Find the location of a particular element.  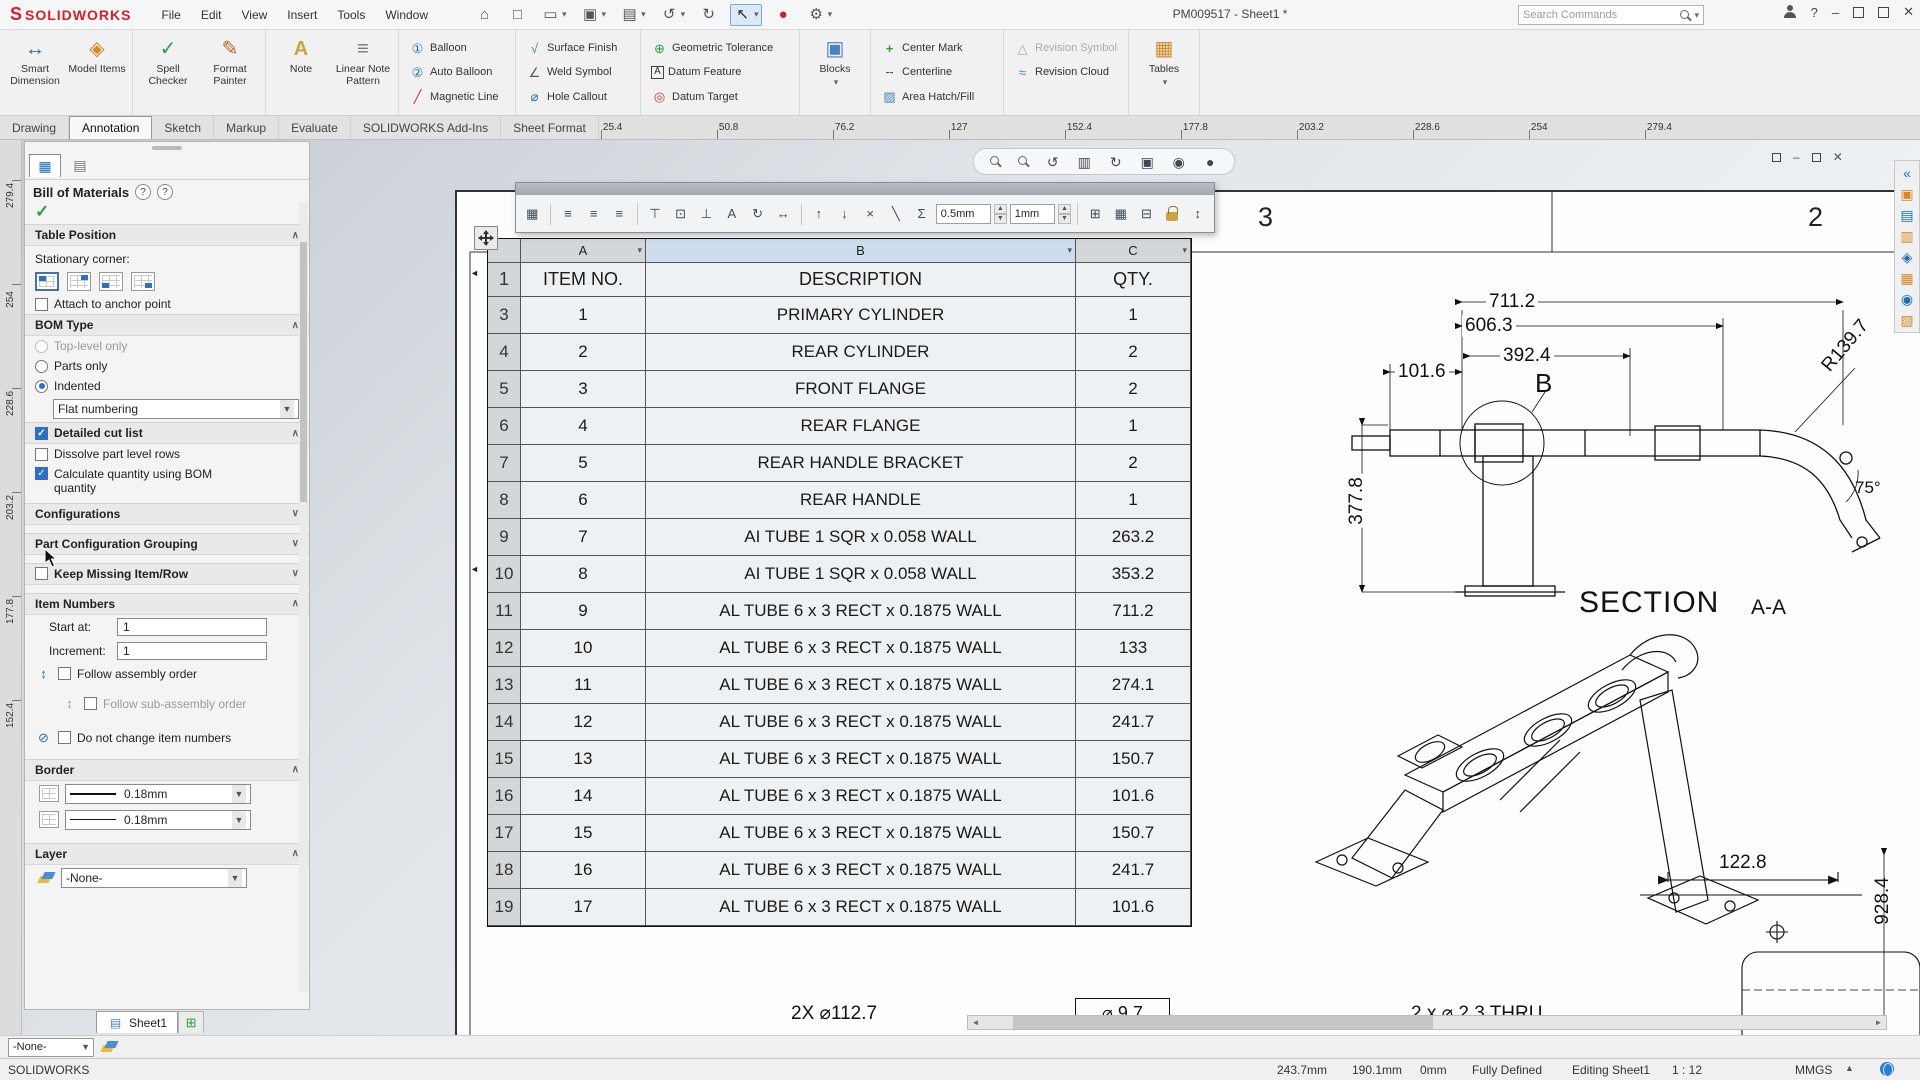

print-button: ▤ ▾ is located at coordinates (633, 15).